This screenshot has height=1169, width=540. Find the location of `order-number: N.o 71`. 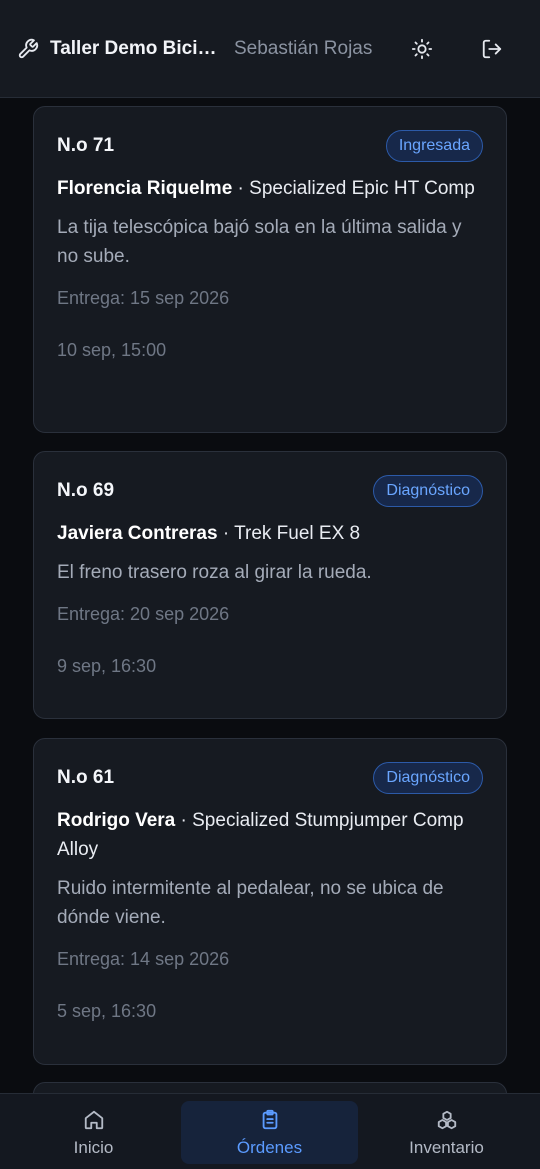

order-number: N.o 71 is located at coordinates (86, 145).